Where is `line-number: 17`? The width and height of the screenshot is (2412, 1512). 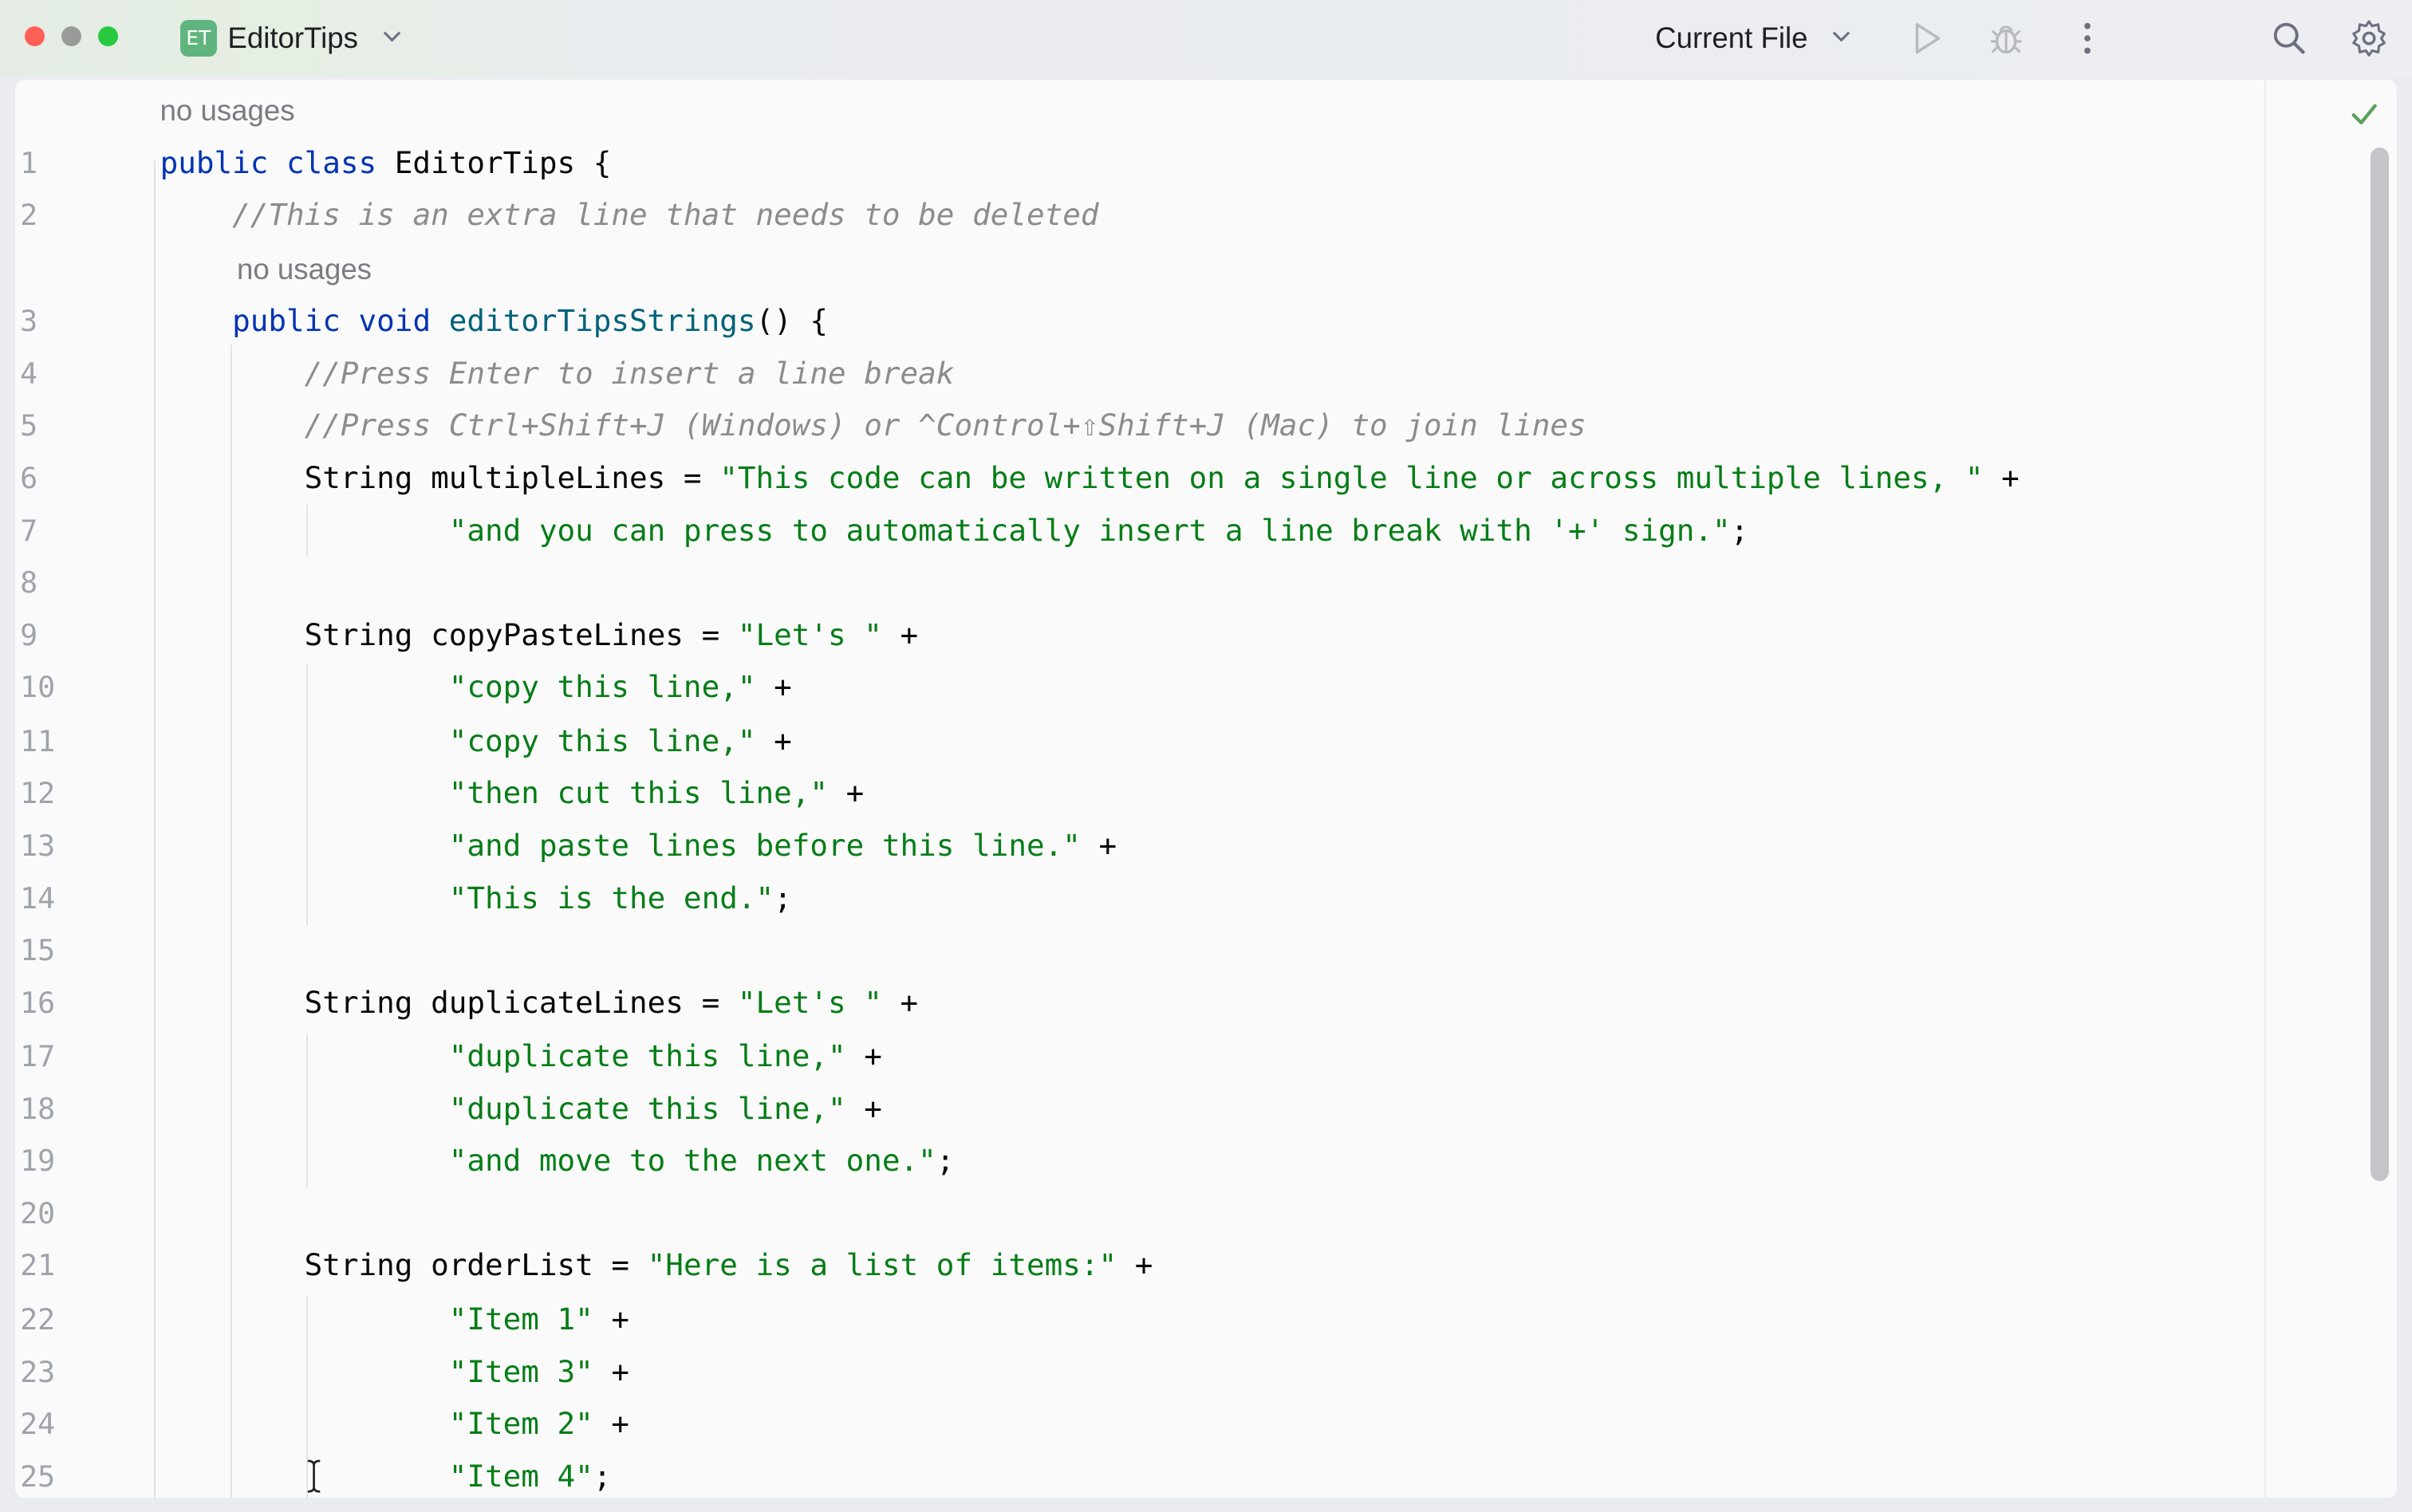
line-number: 17 is located at coordinates (51, 1056).